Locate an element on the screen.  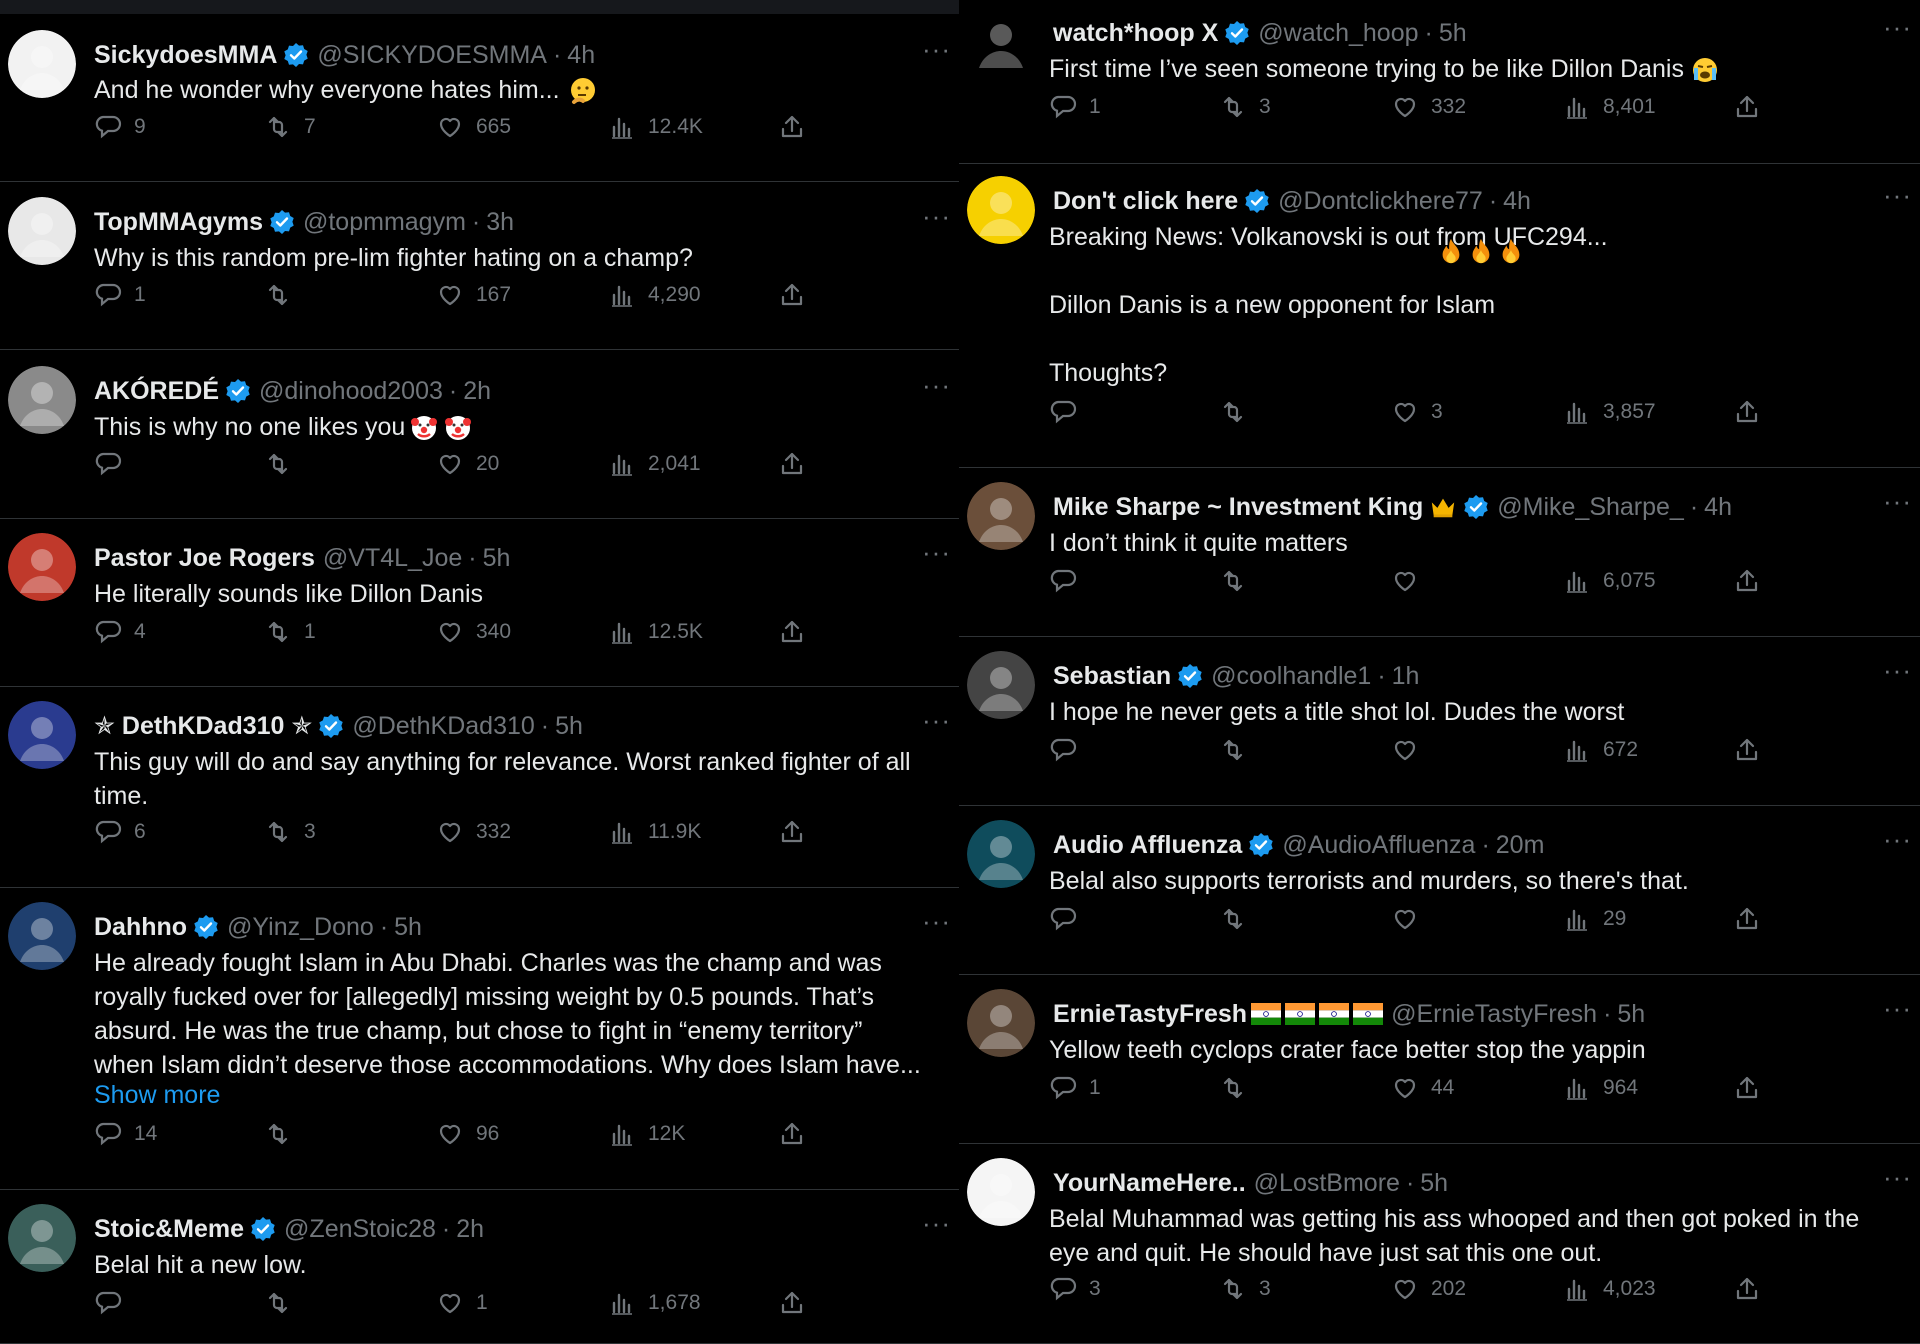
user-handle: @DethKDad310 is located at coordinates (443, 726).